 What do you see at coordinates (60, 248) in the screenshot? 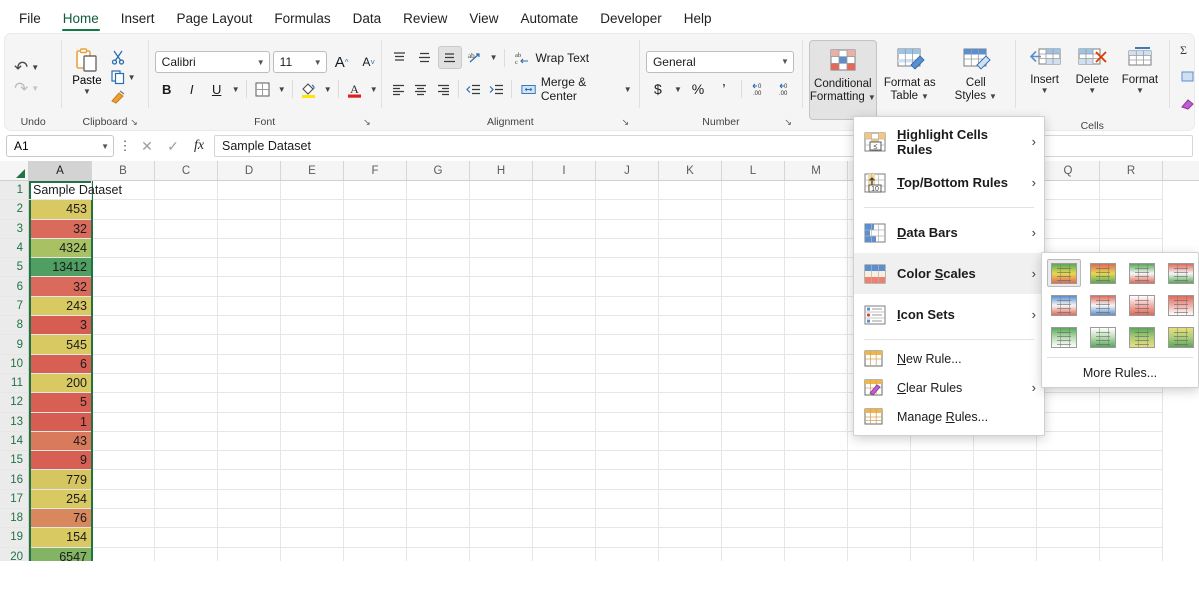
I see `cell-A4: 4324` at bounding box center [60, 248].